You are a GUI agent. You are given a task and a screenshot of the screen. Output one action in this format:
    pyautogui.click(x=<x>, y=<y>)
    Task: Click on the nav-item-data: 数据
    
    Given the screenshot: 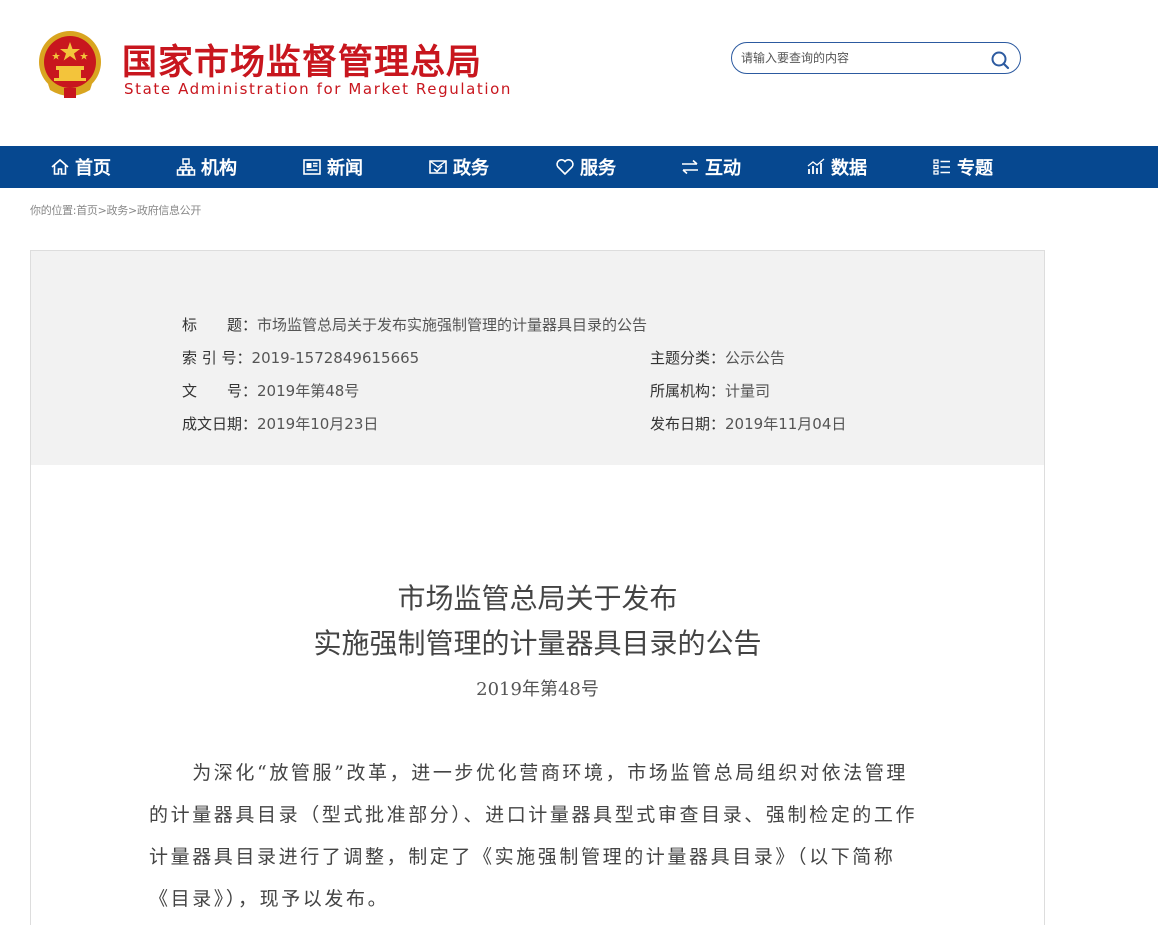 What is the action you would take?
    pyautogui.click(x=836, y=167)
    